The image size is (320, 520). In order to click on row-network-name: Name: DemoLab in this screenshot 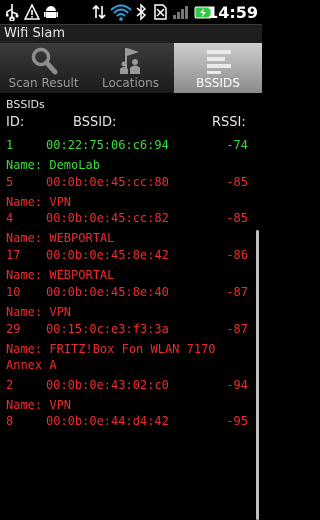, I will do `click(53, 165)`.